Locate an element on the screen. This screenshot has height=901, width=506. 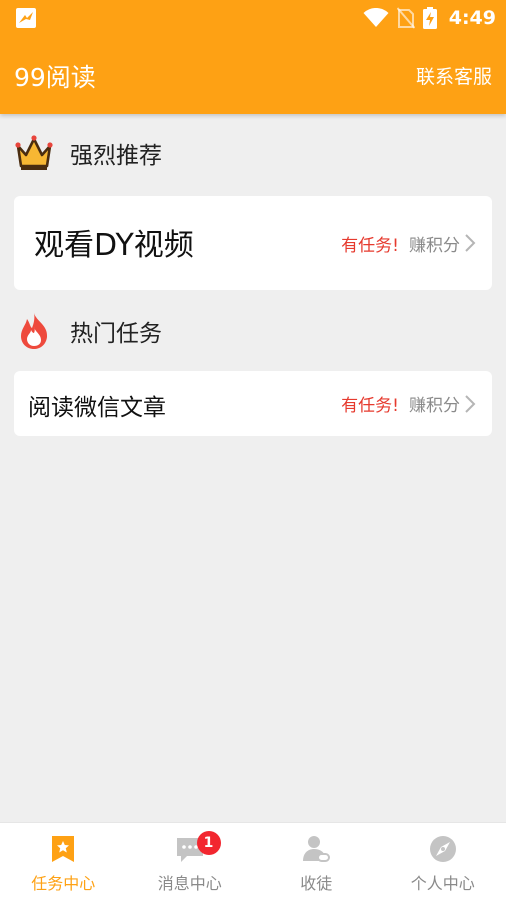
bottom-tab-bar: 任务中心 1 消息中心 收徒 个人中心 is located at coordinates (253, 861).